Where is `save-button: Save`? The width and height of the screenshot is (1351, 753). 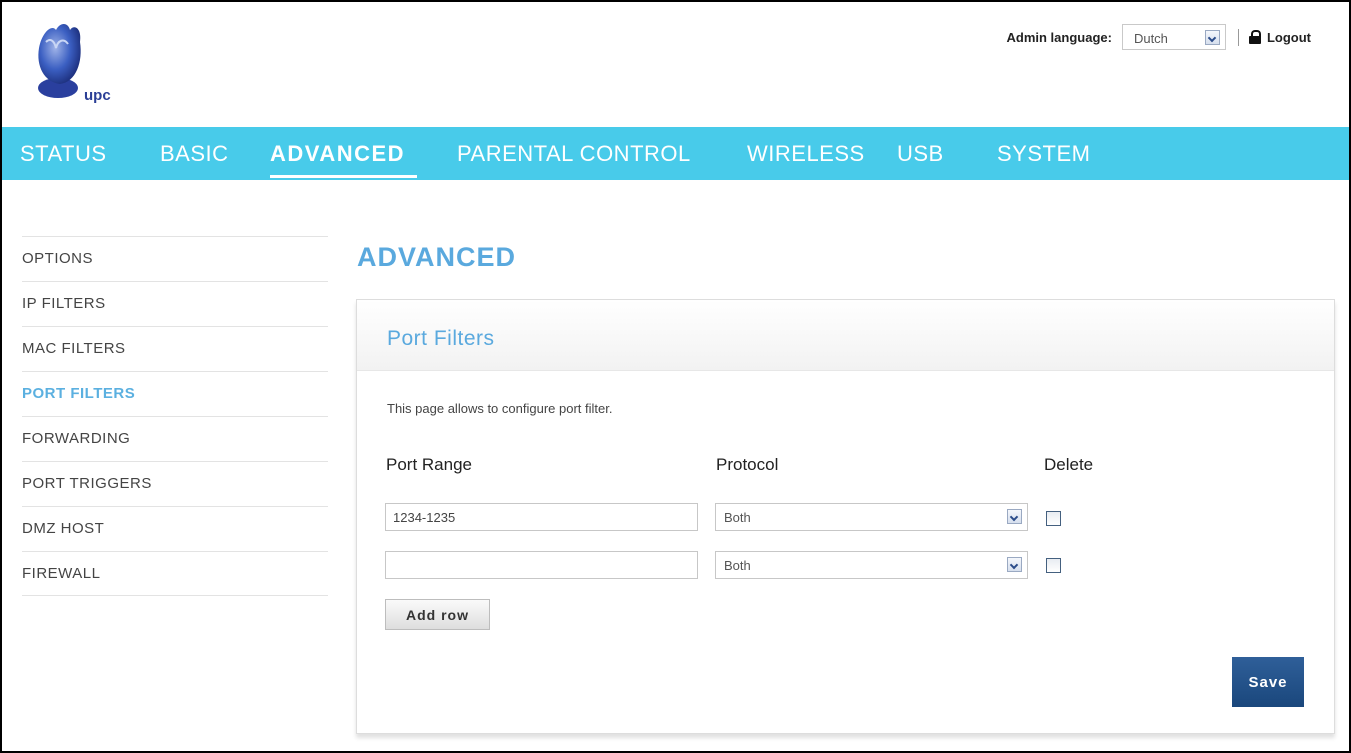 save-button: Save is located at coordinates (1268, 682).